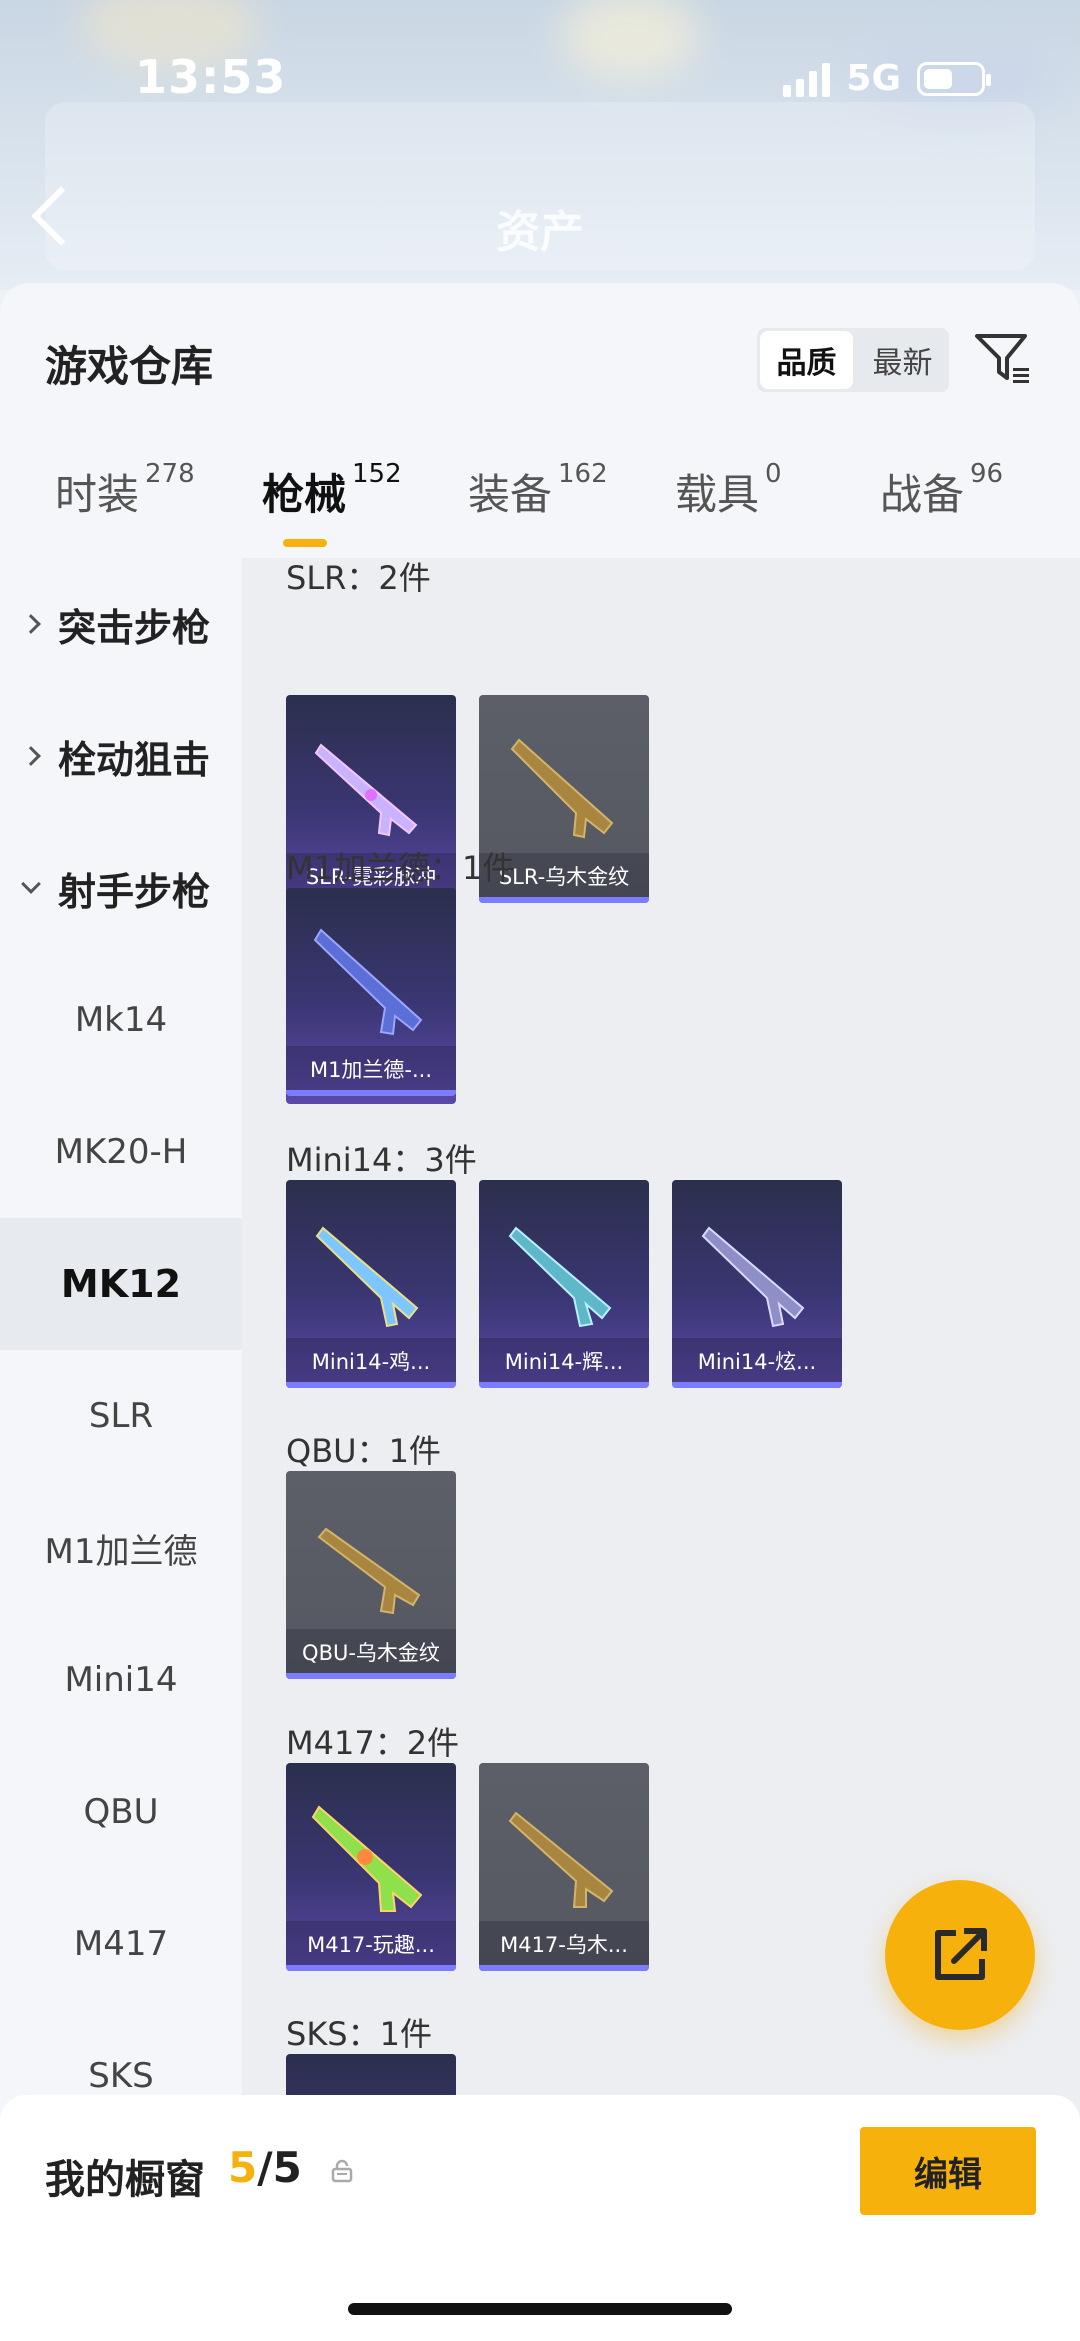  Describe the element at coordinates (373, 1743) in the screenshot. I see `group-title-m417: M417：2件` at that location.